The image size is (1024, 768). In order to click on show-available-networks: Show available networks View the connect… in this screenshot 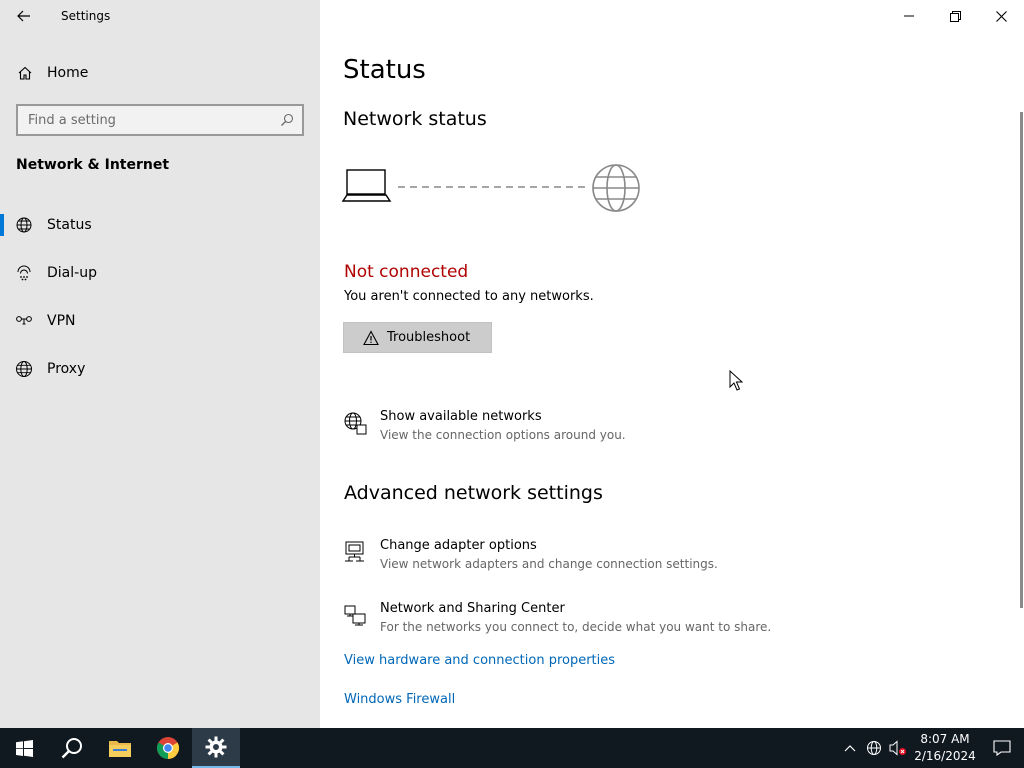, I will do `click(583, 425)`.